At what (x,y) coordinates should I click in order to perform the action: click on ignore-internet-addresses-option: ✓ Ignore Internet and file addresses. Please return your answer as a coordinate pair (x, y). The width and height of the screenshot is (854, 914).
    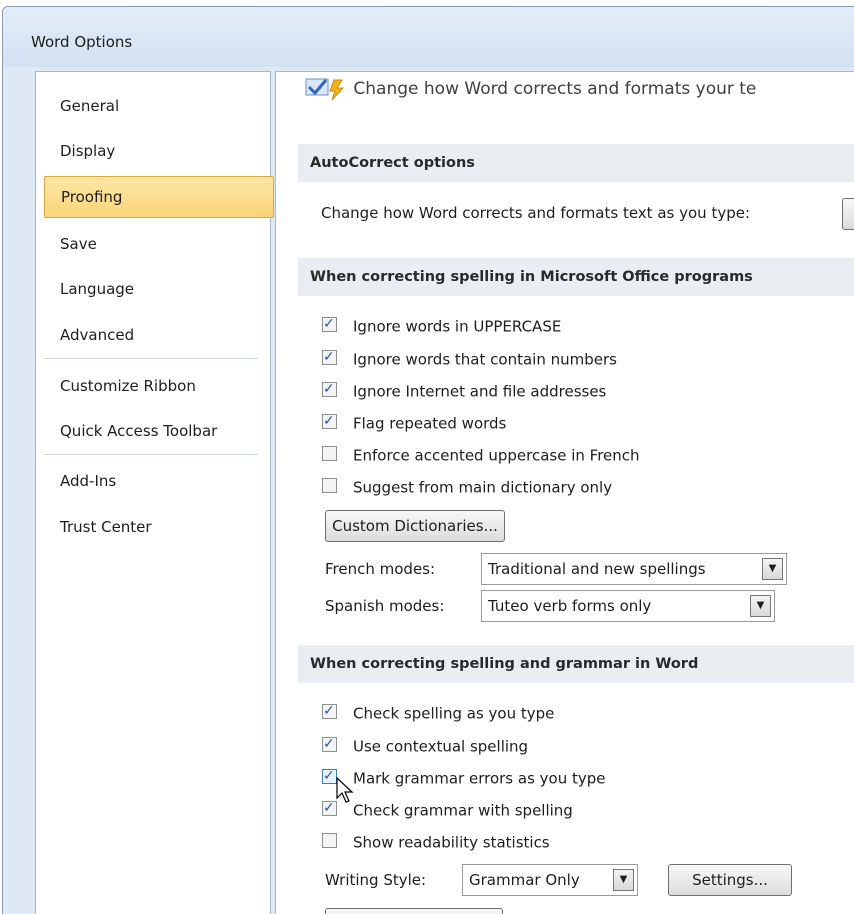
    Looking at the image, I should click on (464, 391).